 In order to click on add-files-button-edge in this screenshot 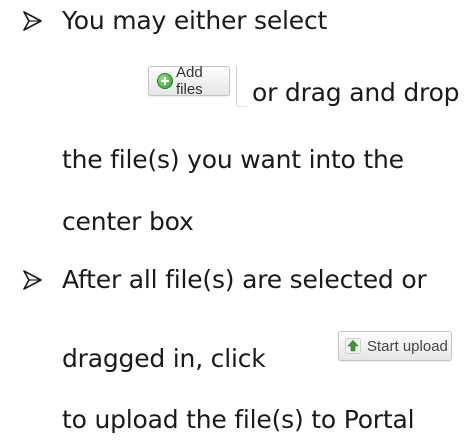, I will do `click(241, 86)`.